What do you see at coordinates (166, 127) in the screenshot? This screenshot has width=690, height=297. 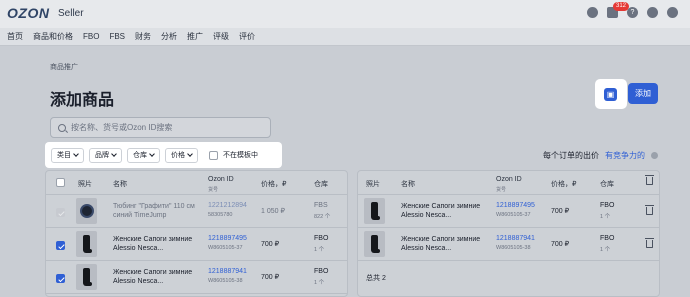 I see `search-input` at bounding box center [166, 127].